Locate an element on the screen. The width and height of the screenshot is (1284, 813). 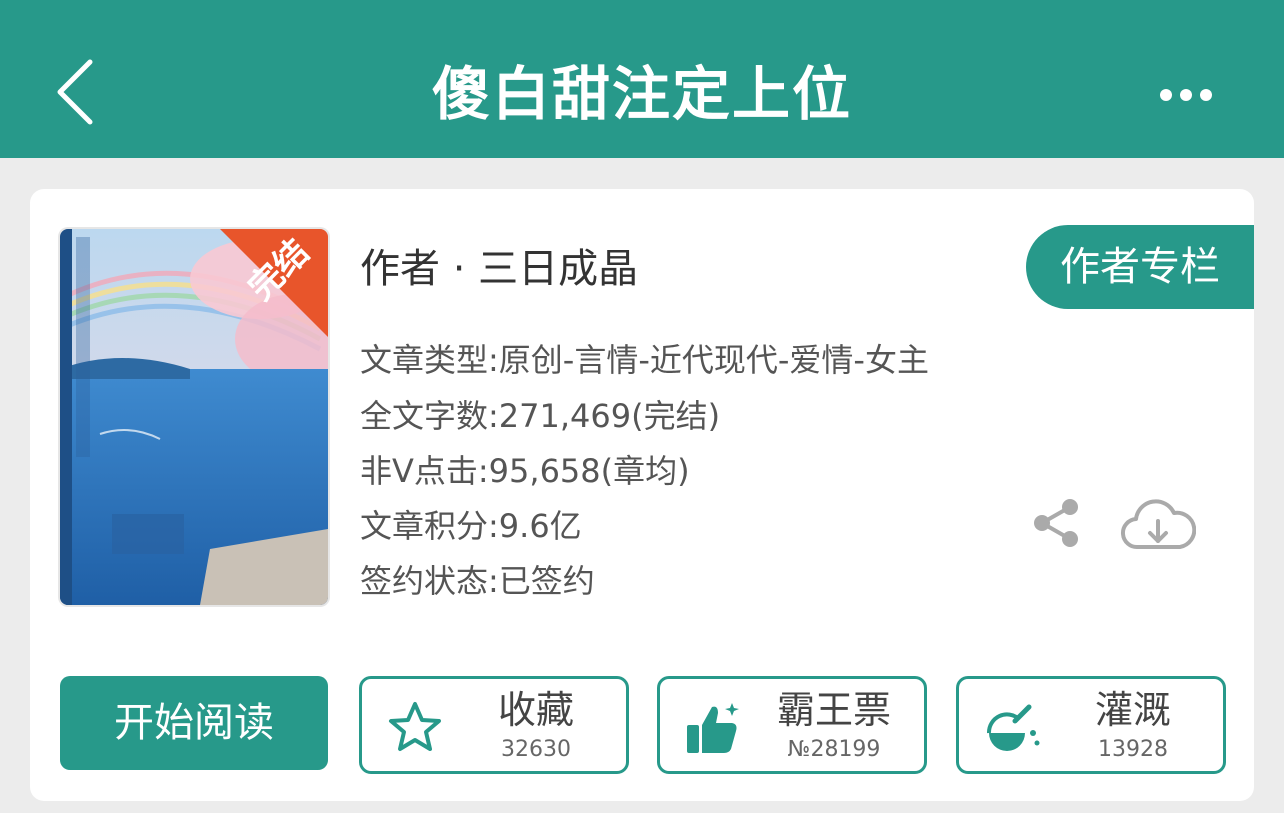
info-contract: 签约状态:已签约 is located at coordinates (477, 581).